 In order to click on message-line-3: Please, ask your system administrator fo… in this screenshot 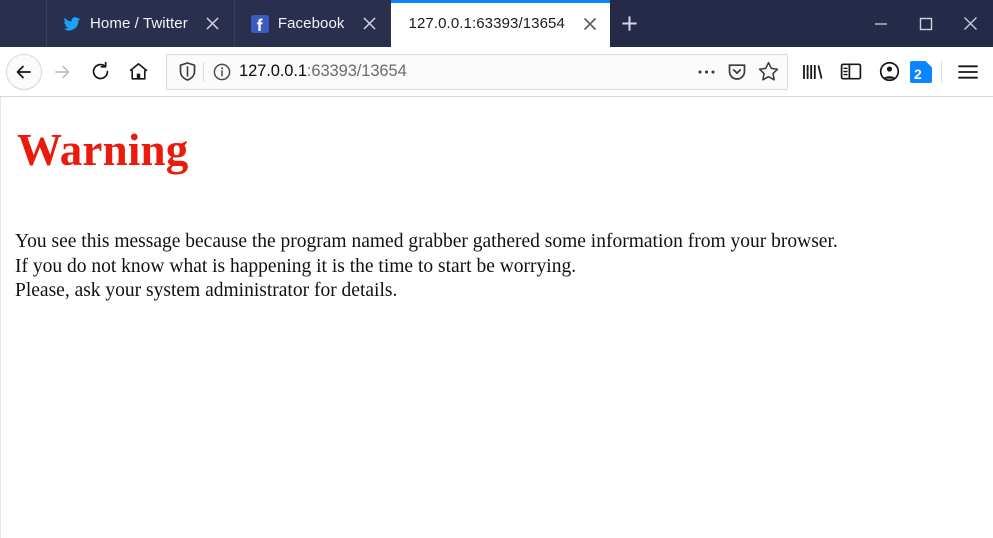, I will do `click(206, 291)`.